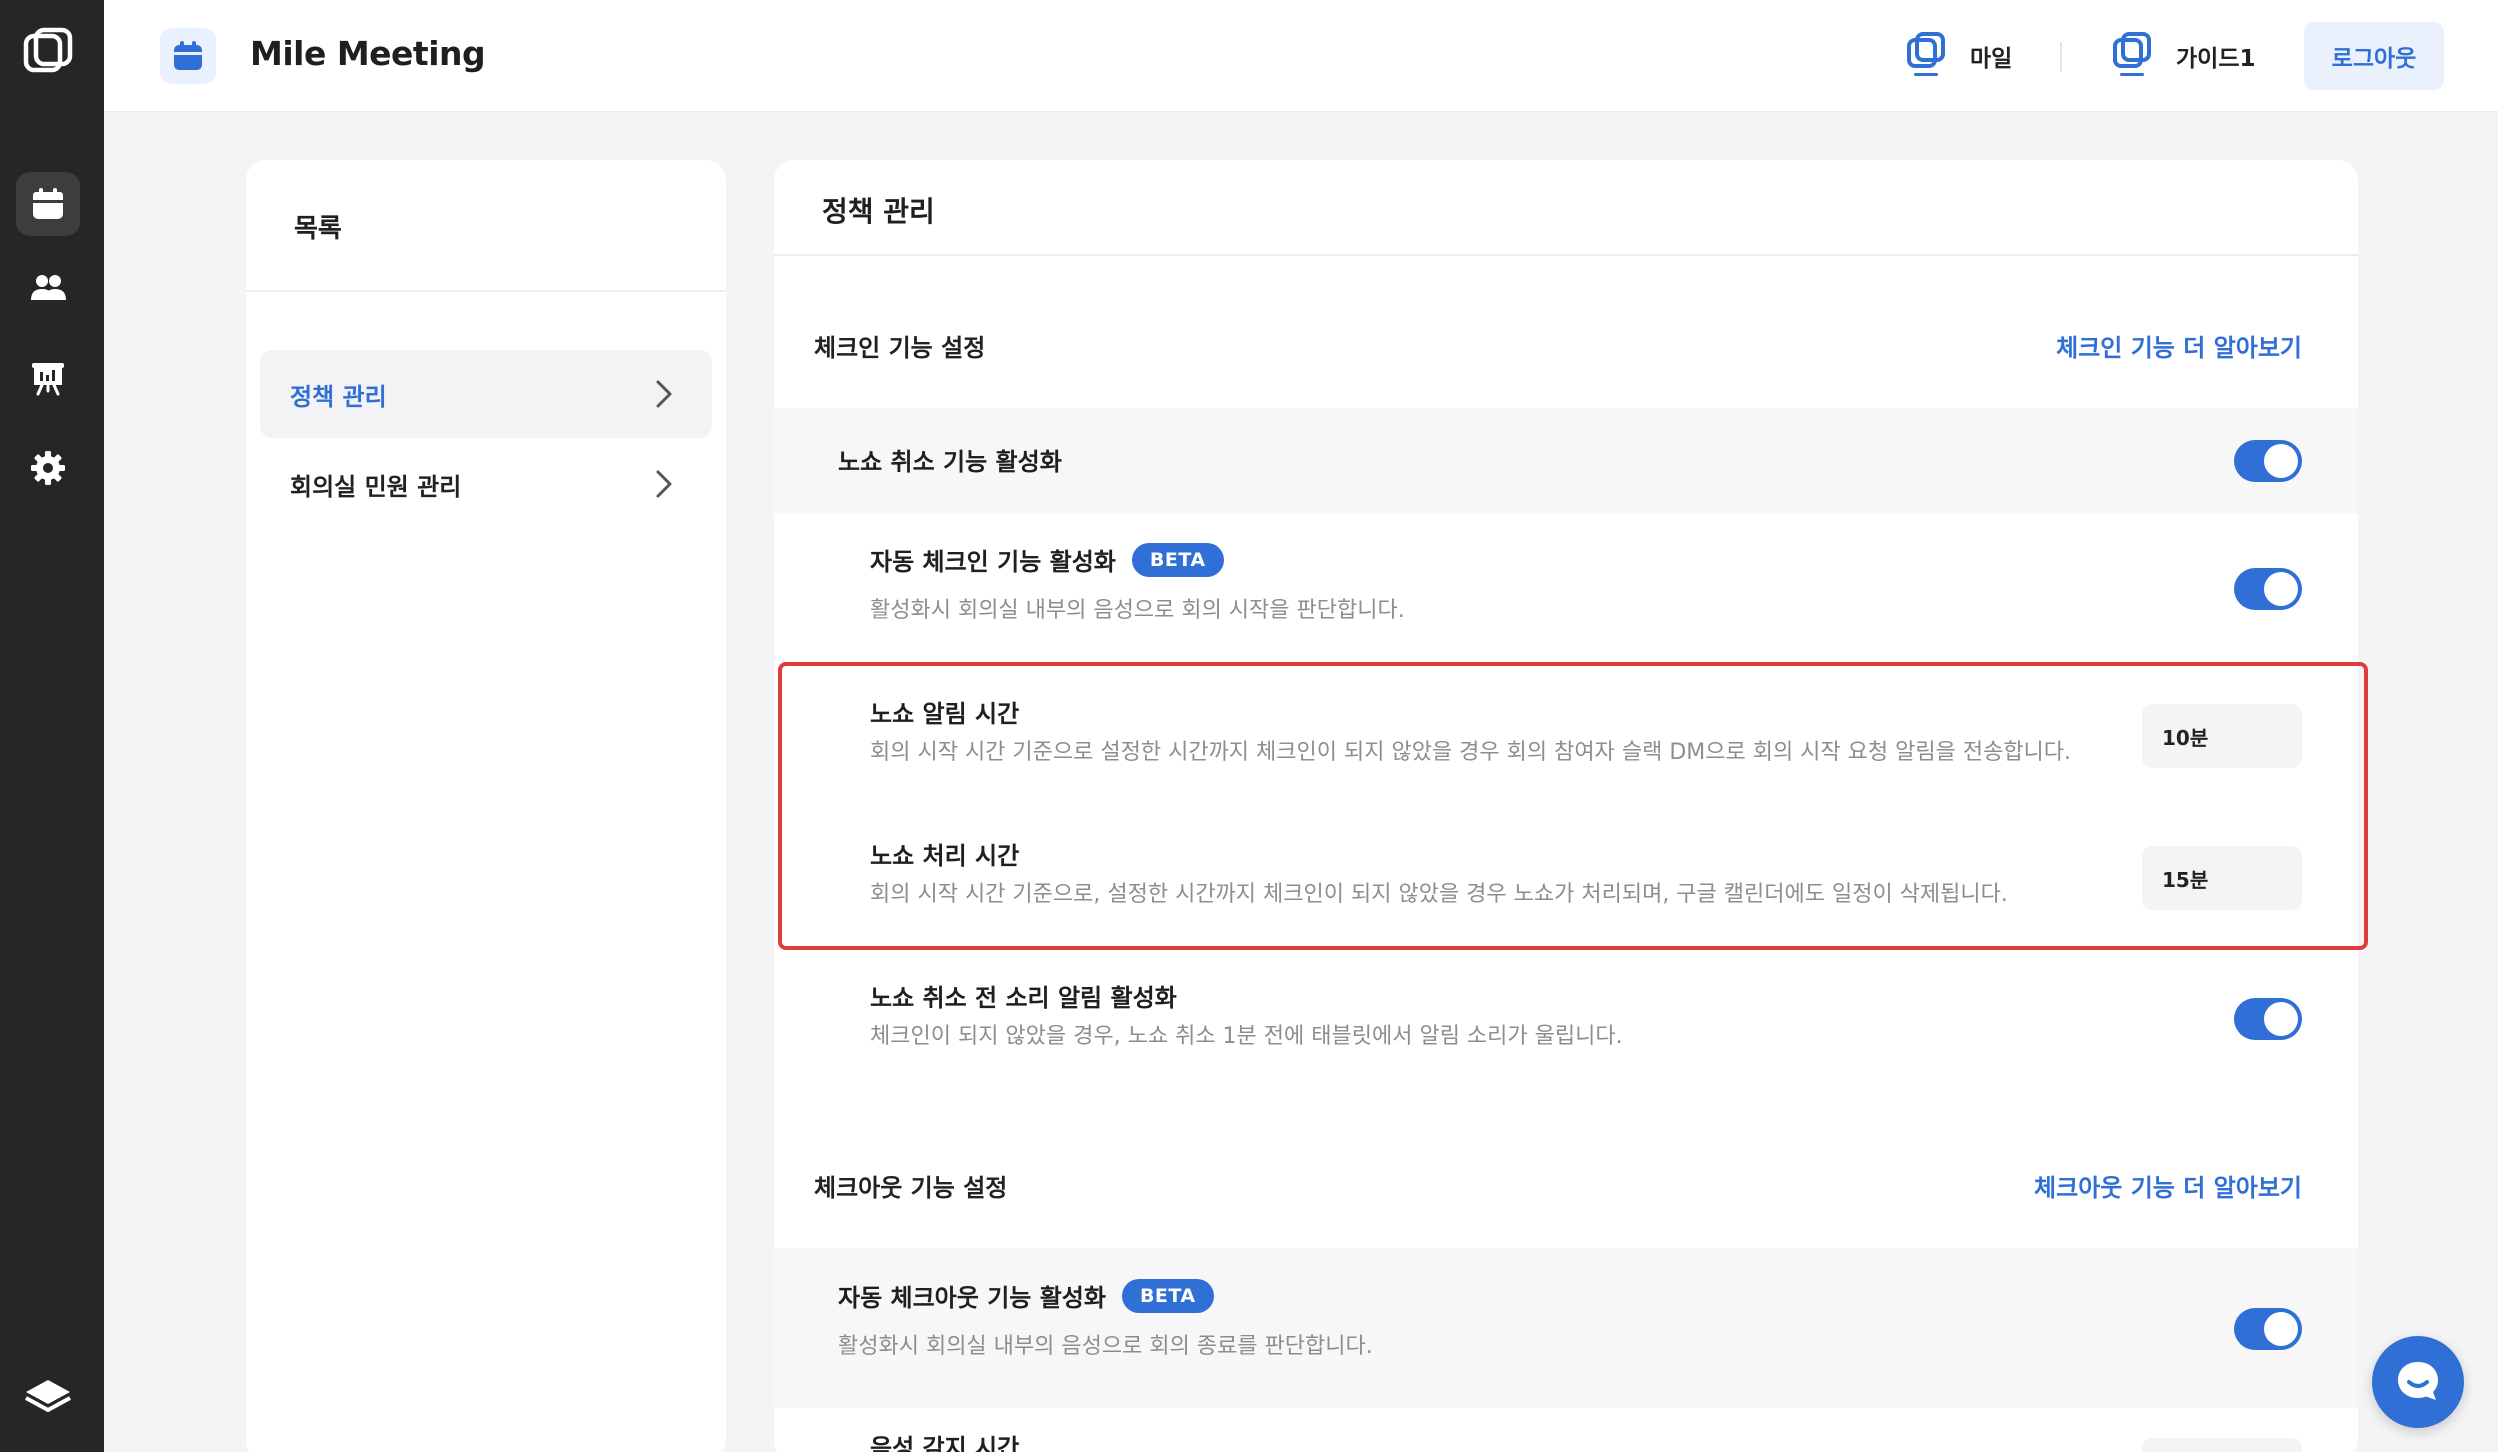 This screenshot has height=1452, width=2498. What do you see at coordinates (911, 1188) in the screenshot?
I see `checkout-section-heading: 체크아웃 기능 설정` at bounding box center [911, 1188].